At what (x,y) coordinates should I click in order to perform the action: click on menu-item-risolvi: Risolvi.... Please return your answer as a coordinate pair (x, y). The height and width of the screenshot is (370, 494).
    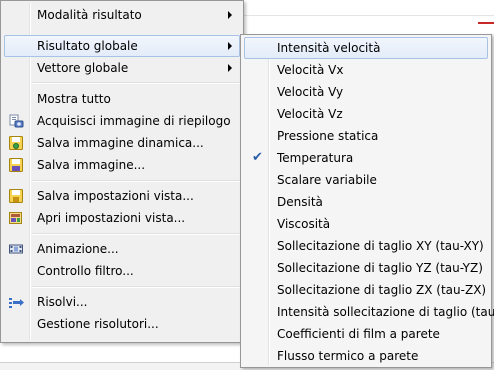
    Looking at the image, I should click on (122, 302).